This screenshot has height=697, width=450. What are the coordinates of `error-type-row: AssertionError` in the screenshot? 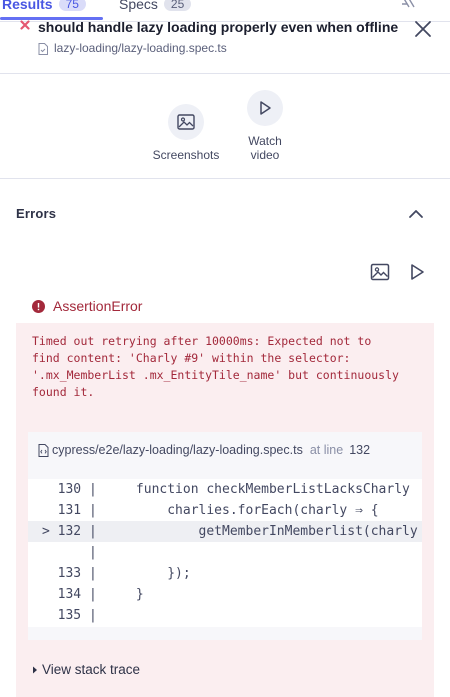 It's located at (87, 306).